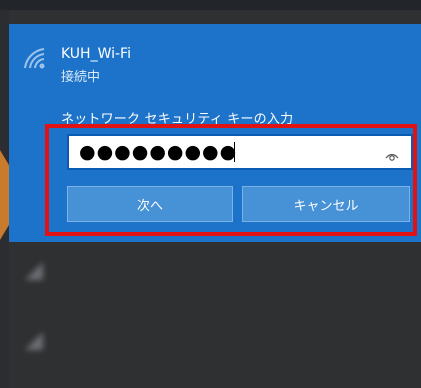  I want to click on taskbar-strip, so click(210, 5).